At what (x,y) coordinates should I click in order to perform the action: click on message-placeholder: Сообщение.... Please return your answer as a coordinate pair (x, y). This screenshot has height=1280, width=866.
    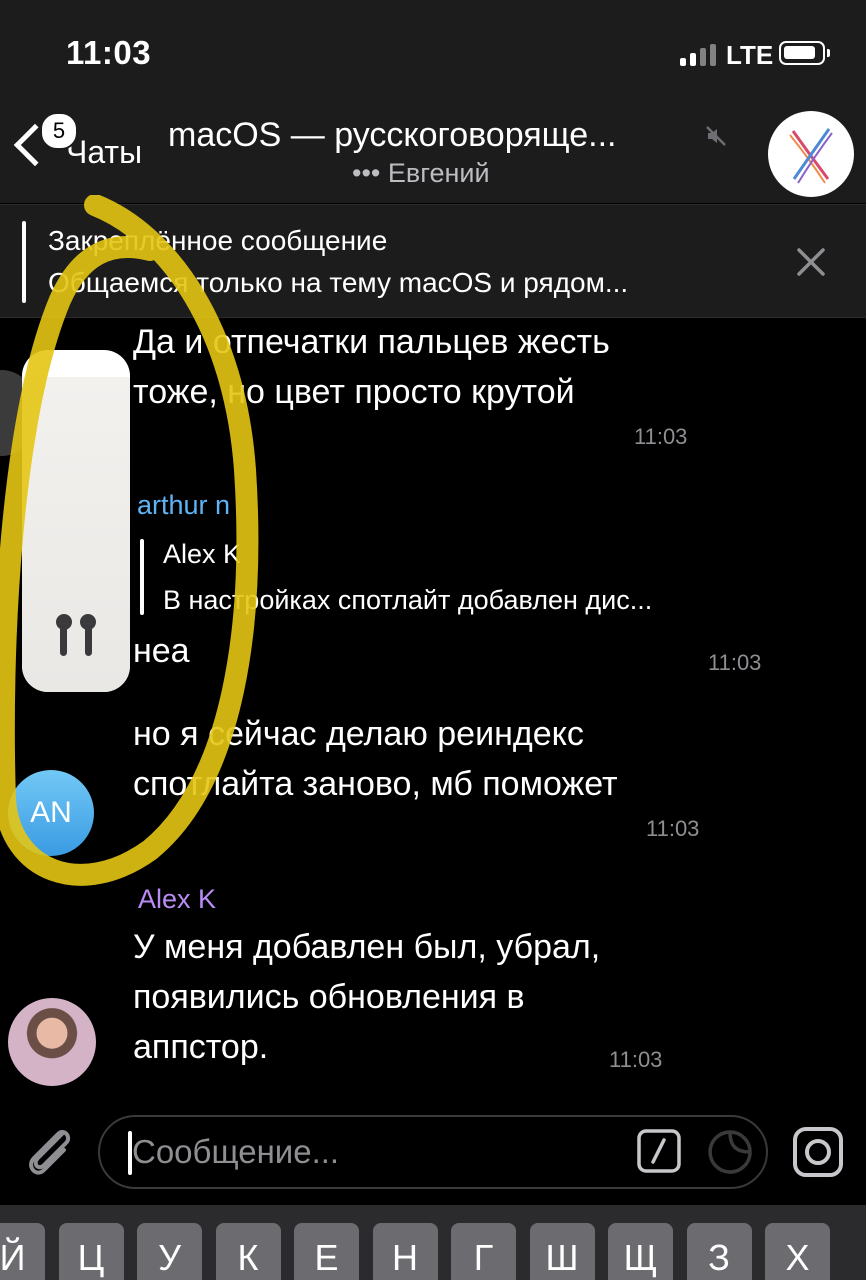
    Looking at the image, I should click on (236, 1151).